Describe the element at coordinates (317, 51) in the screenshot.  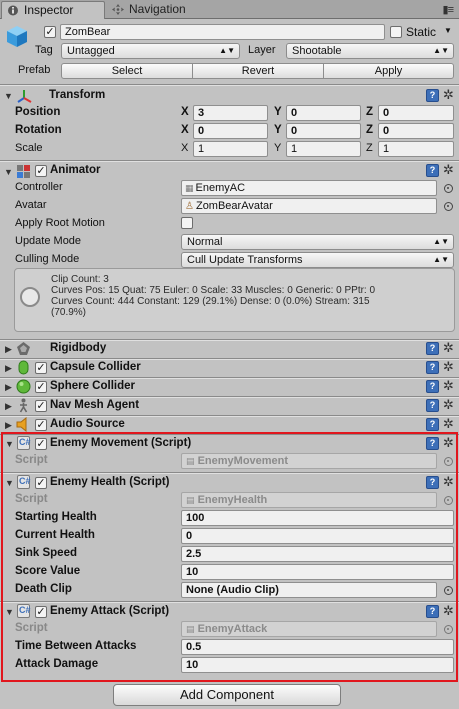
I see `layer-value: Shootable` at that location.